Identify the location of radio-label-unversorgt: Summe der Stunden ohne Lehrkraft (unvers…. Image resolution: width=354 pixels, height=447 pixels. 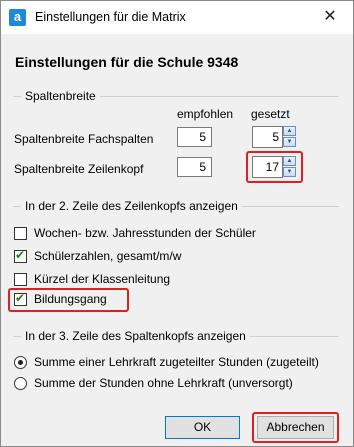
(163, 383).